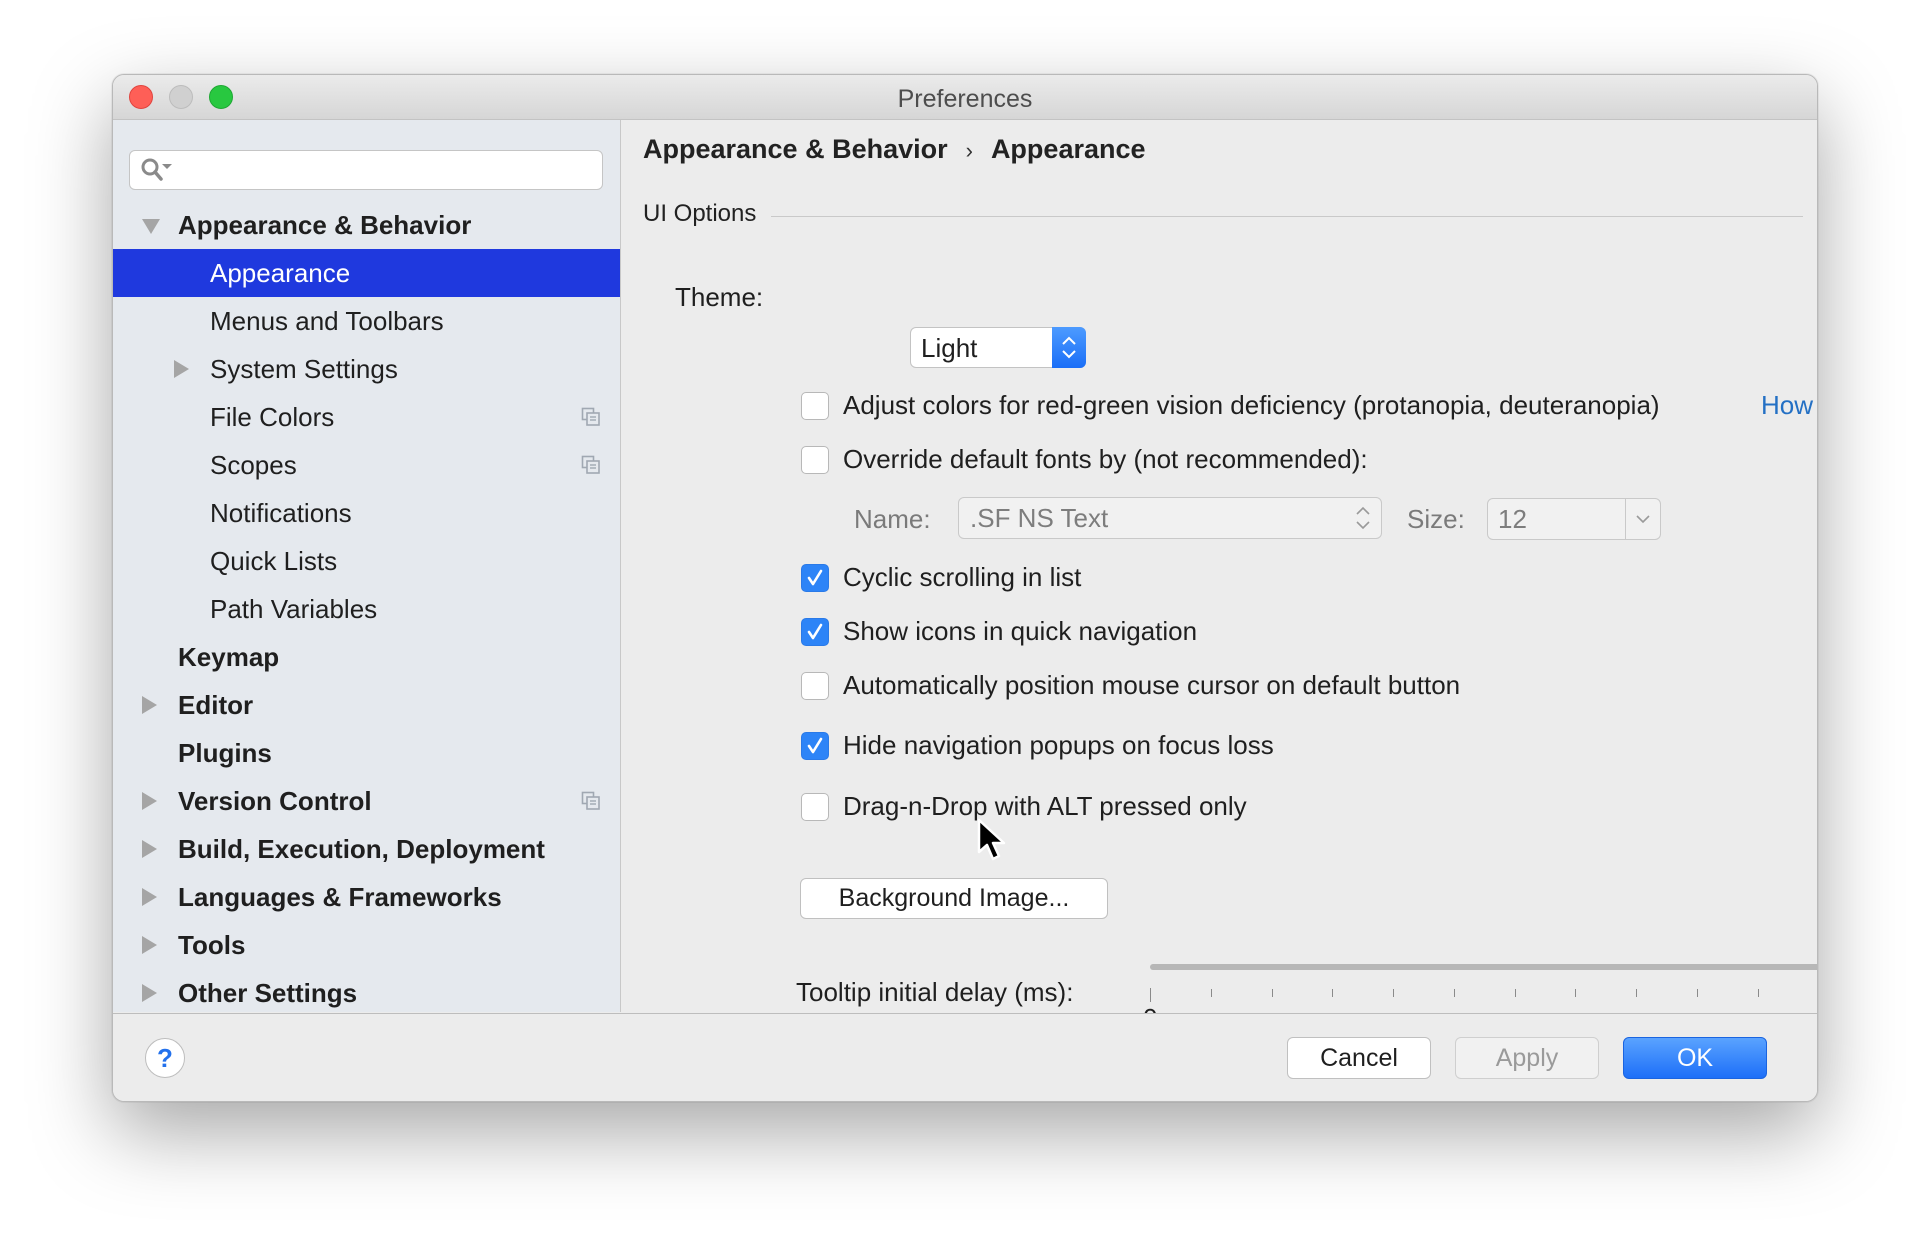  What do you see at coordinates (366, 945) in the screenshot?
I see `sidebar-item: Tools` at bounding box center [366, 945].